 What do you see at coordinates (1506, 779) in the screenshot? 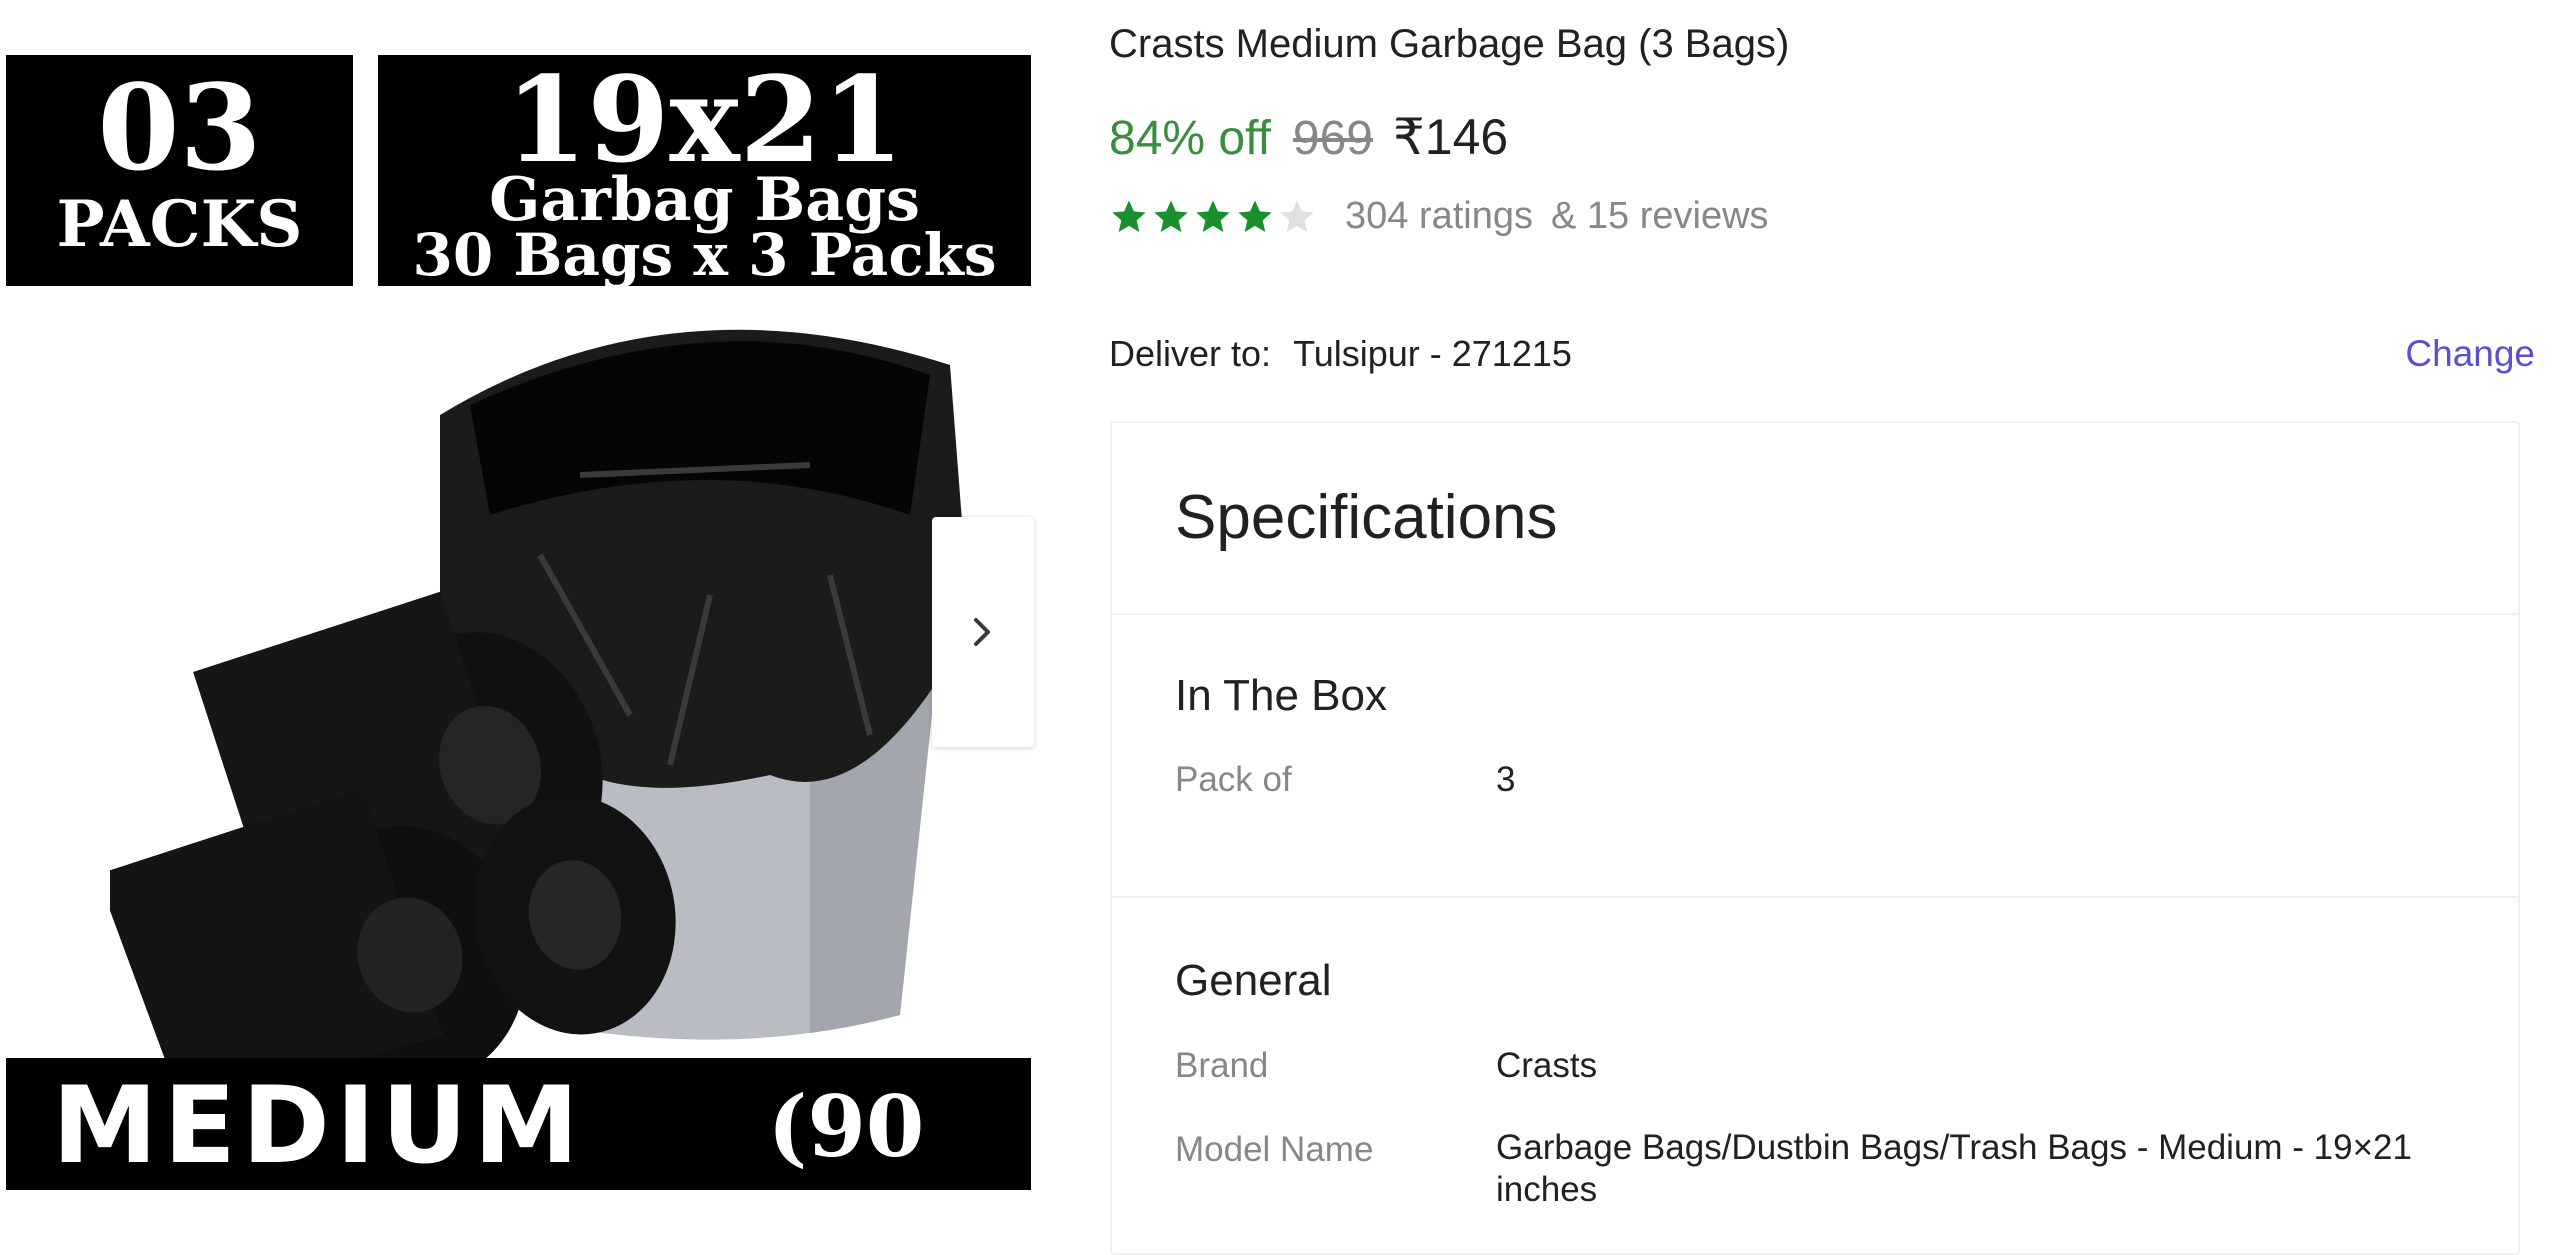
I see `spec-value-pack-of: 3` at bounding box center [1506, 779].